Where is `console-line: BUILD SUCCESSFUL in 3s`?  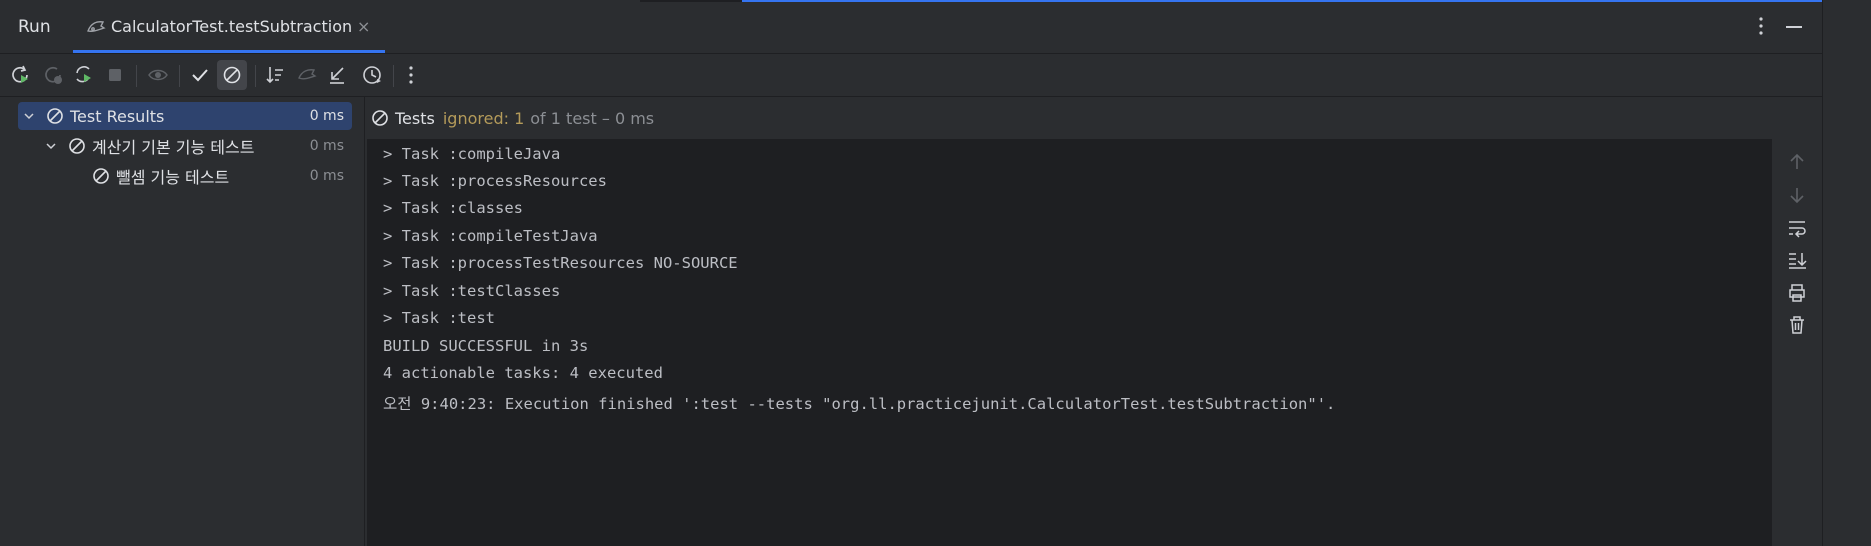 console-line: BUILD SUCCESSFUL in 3s is located at coordinates (486, 346).